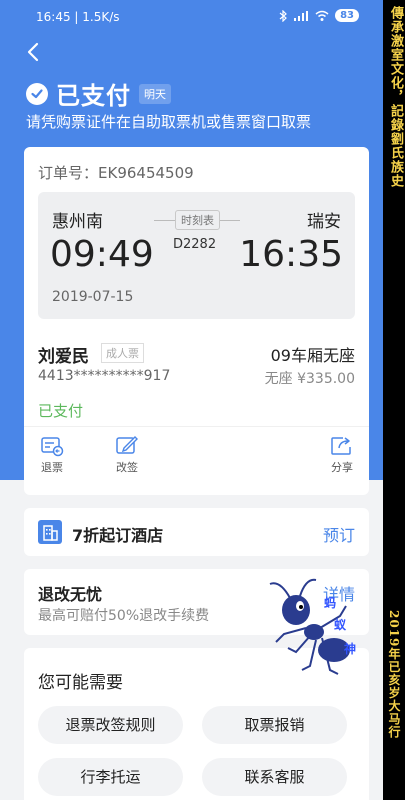 This screenshot has height=800, width=405. I want to click on hotel-promo-text: 7折起订酒店, so click(118, 535).